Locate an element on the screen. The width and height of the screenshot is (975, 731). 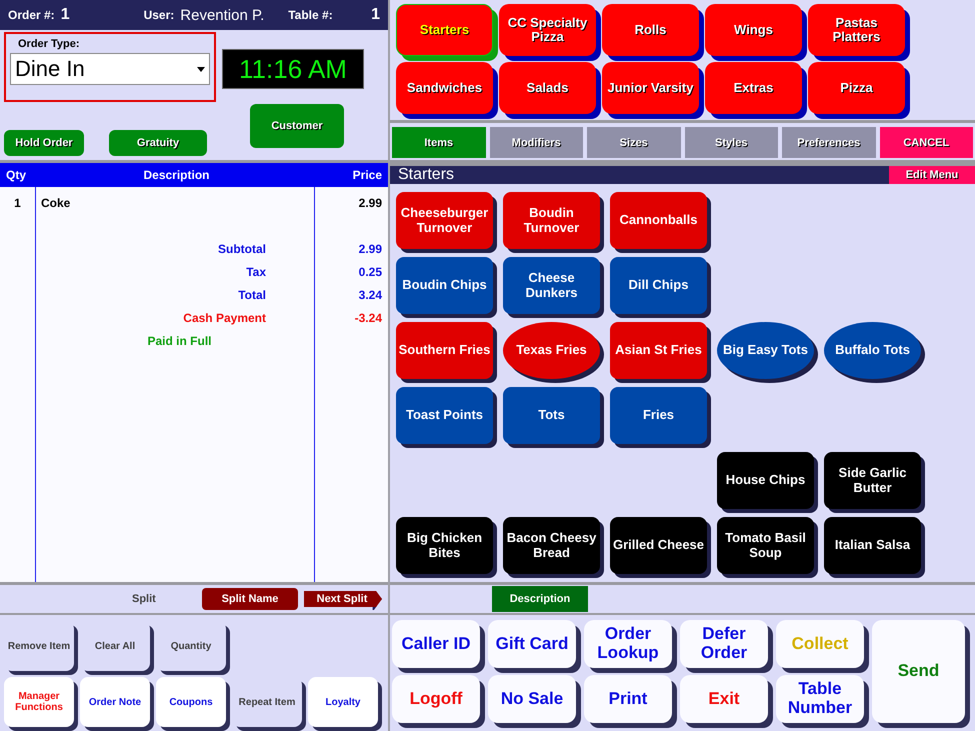
order-action-button: Gratuity is located at coordinates (158, 143).